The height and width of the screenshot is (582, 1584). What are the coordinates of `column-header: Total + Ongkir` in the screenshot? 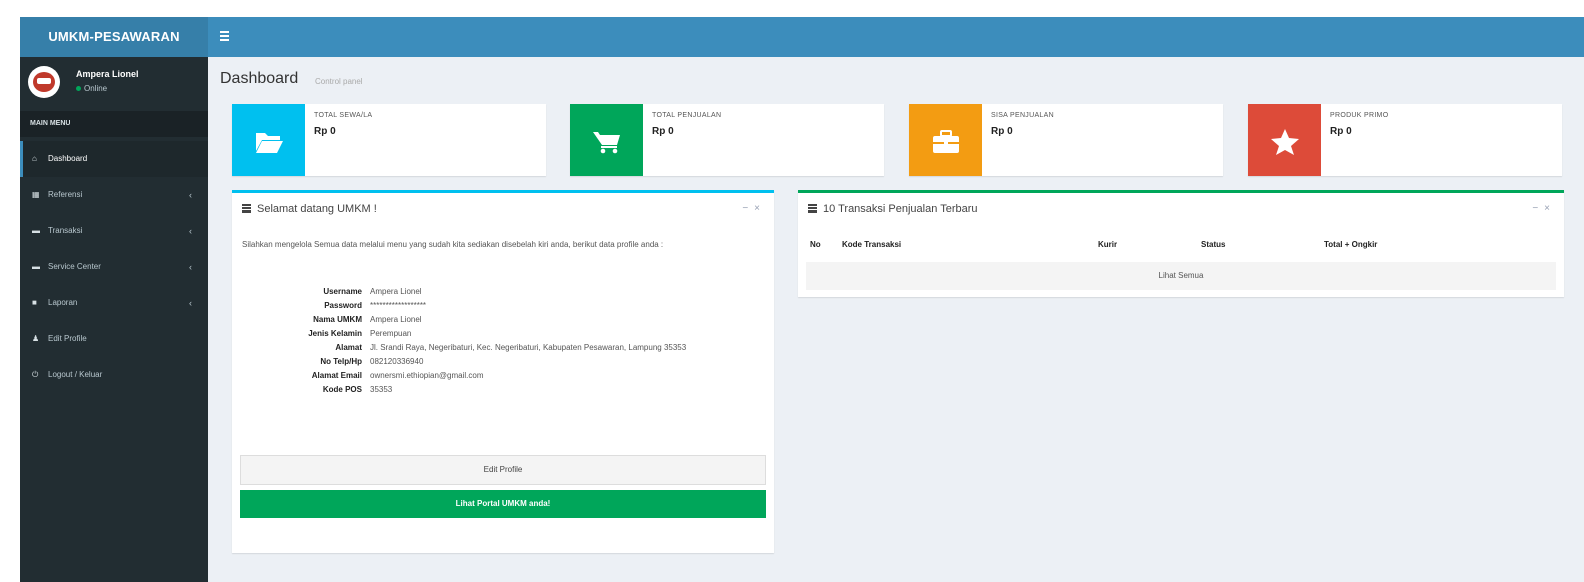 It's located at (1351, 244).